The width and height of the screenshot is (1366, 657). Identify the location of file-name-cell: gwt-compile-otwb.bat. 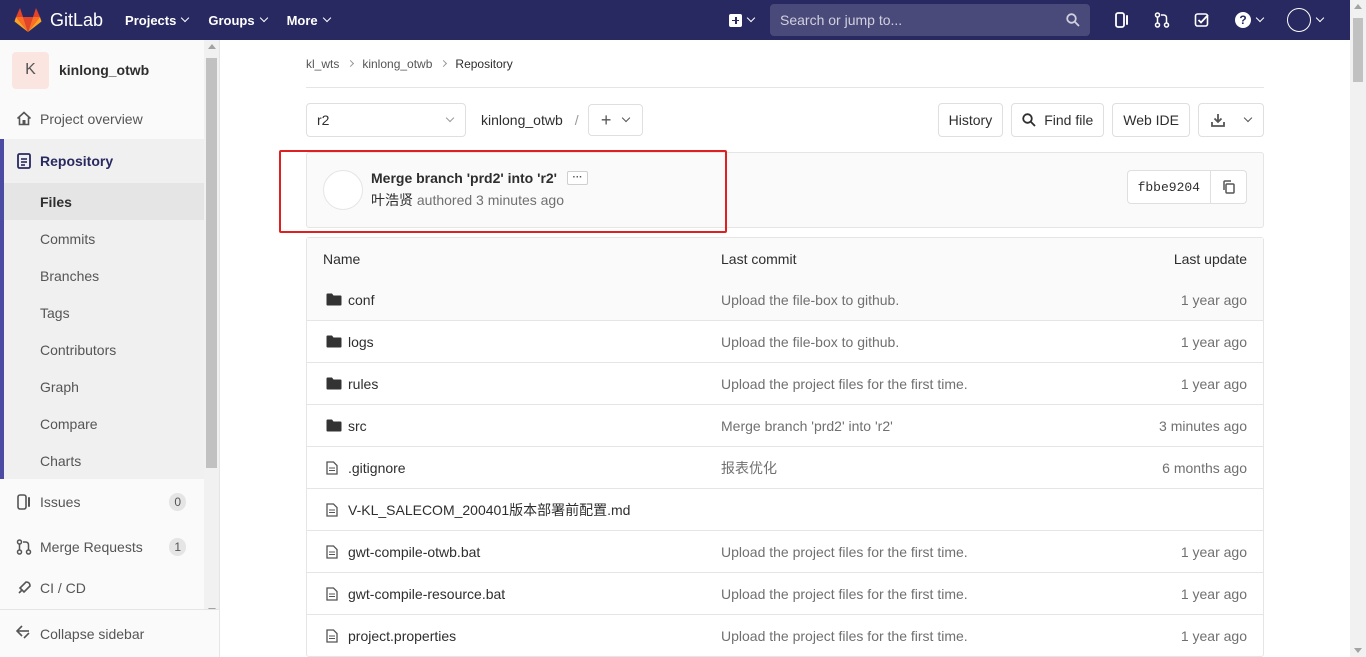
(514, 552).